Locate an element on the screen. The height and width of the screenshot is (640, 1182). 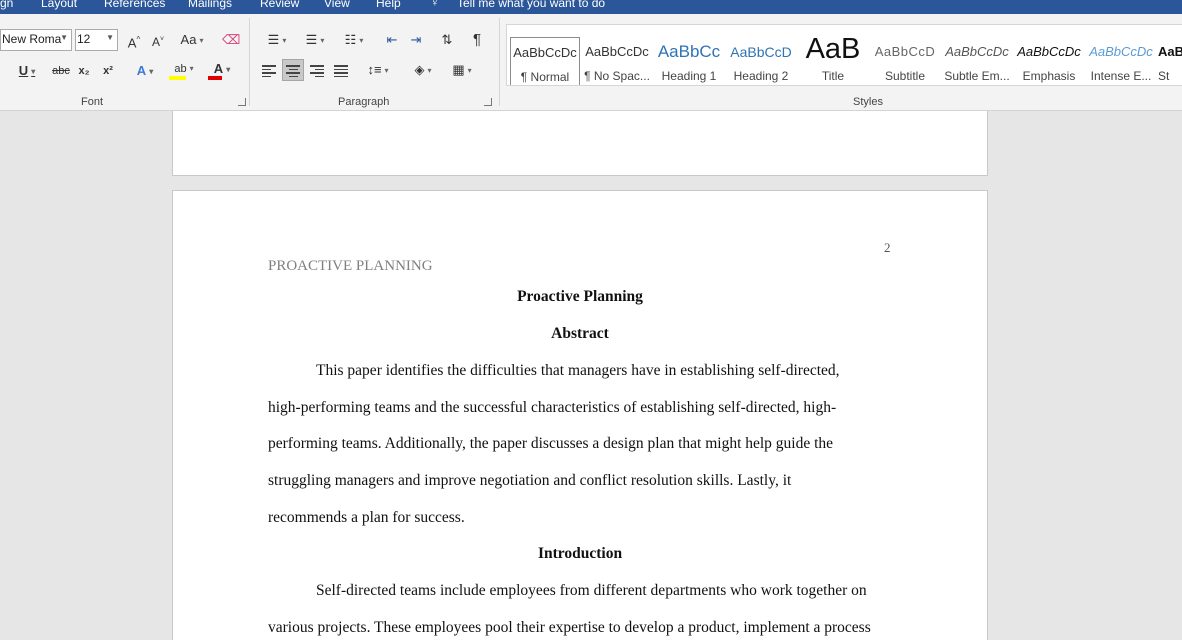
page-1-bottom is located at coordinates (580, 143).